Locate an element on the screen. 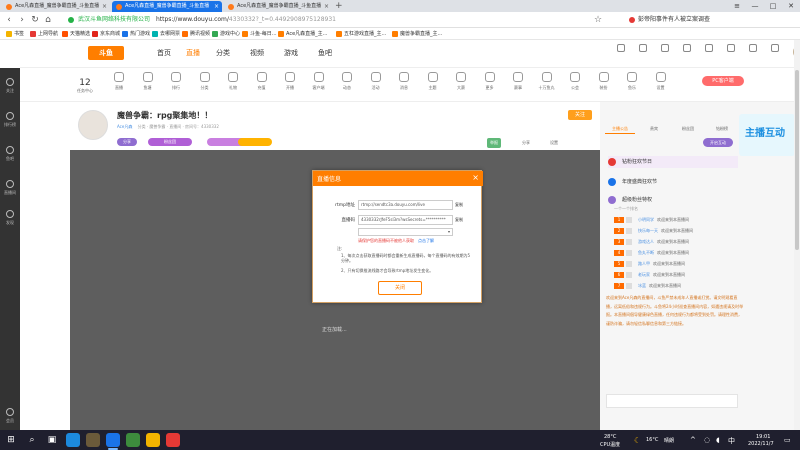 The width and height of the screenshot is (800, 450). streamer-avatar is located at coordinates (93, 125).